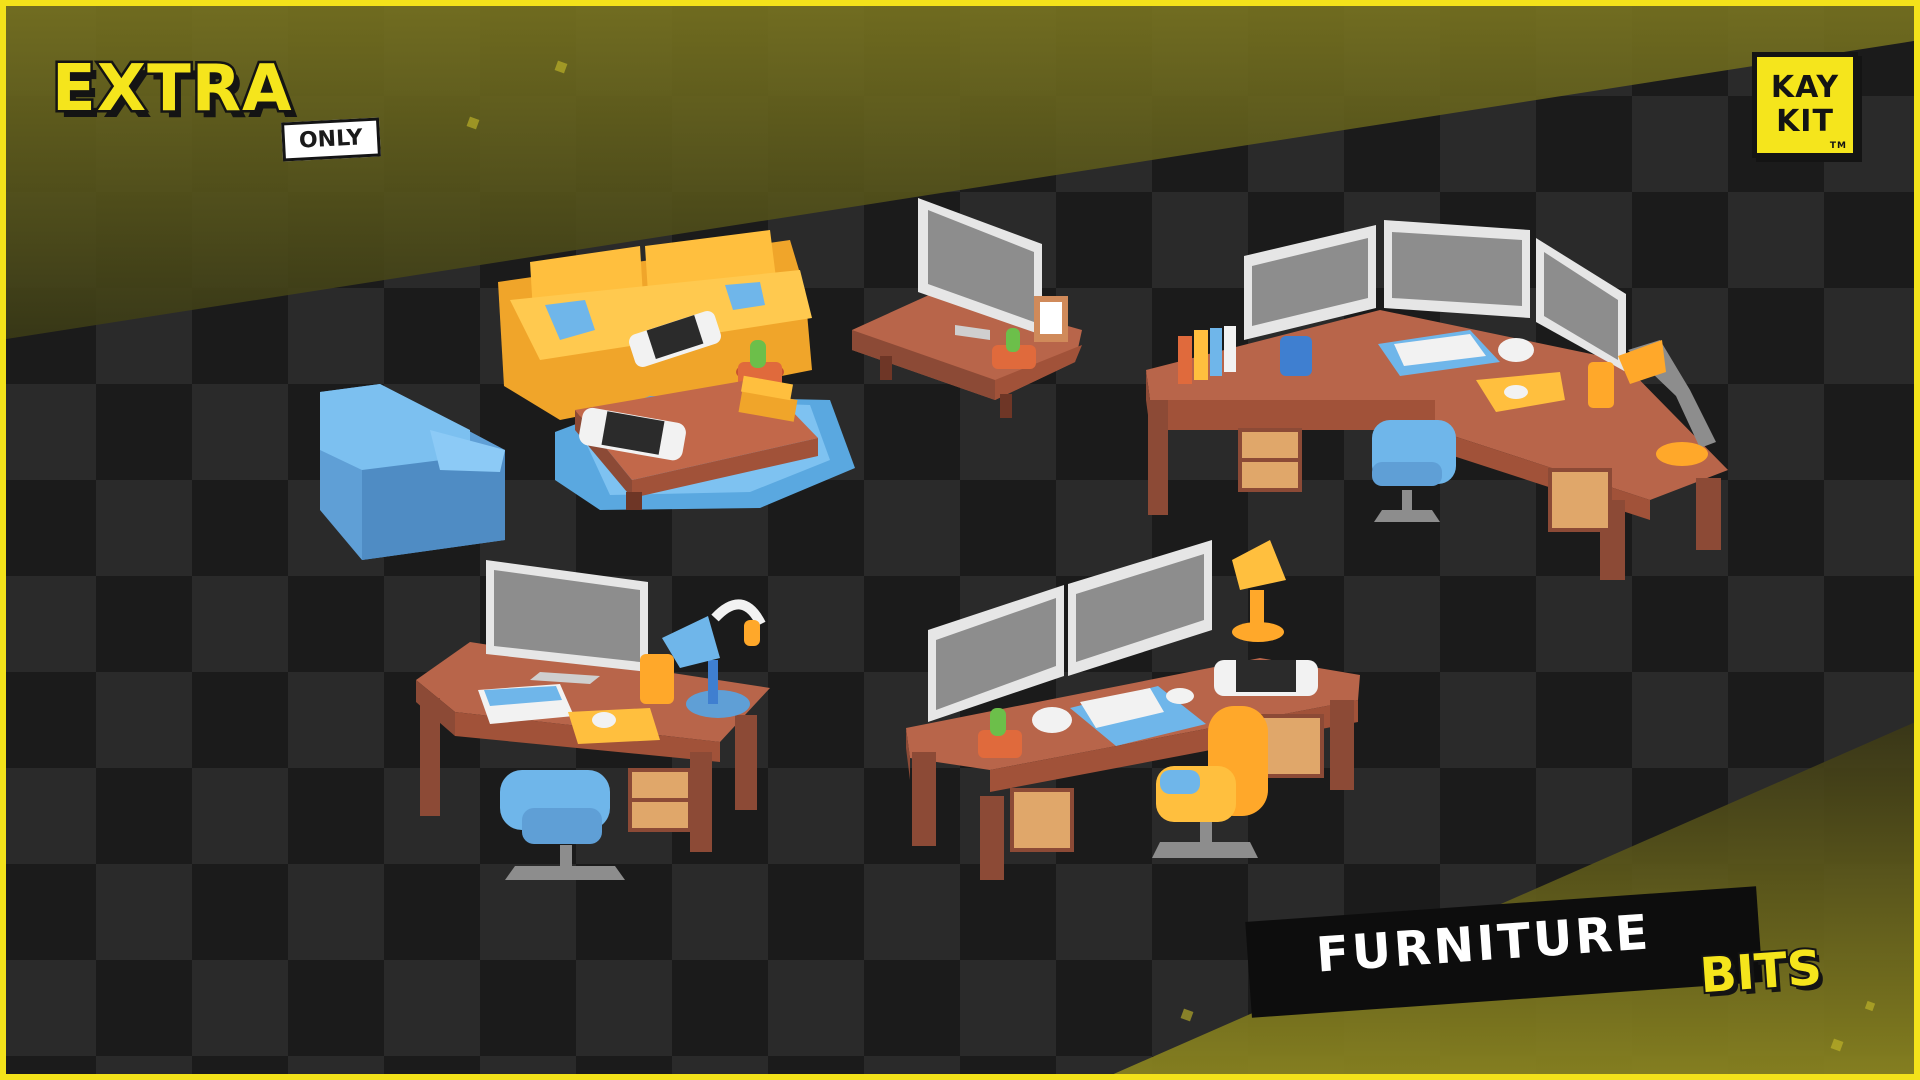  What do you see at coordinates (172, 89) in the screenshot?
I see `extra-label: EXTRA` at bounding box center [172, 89].